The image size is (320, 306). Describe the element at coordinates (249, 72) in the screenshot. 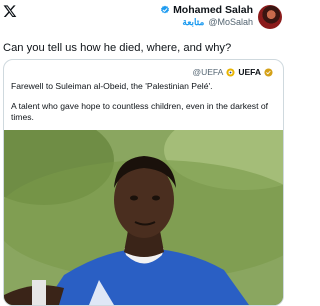

I see `quote-author-name: UEFA` at that location.